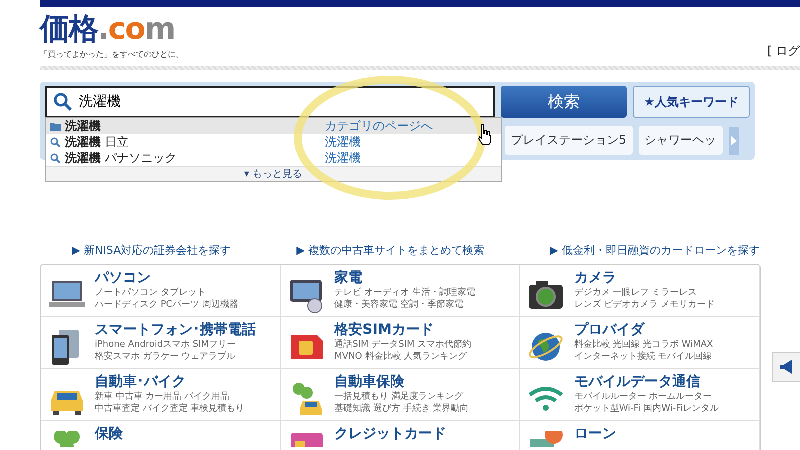 The image size is (800, 450). Describe the element at coordinates (112, 54) in the screenshot. I see `tagline: 「買ってよかった」をすべてのひとに。` at that location.